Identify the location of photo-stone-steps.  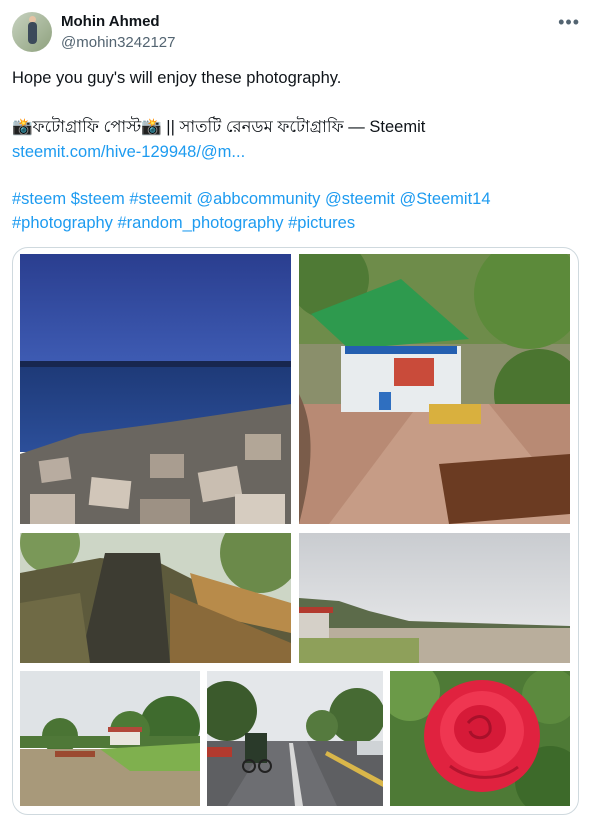
(155, 598).